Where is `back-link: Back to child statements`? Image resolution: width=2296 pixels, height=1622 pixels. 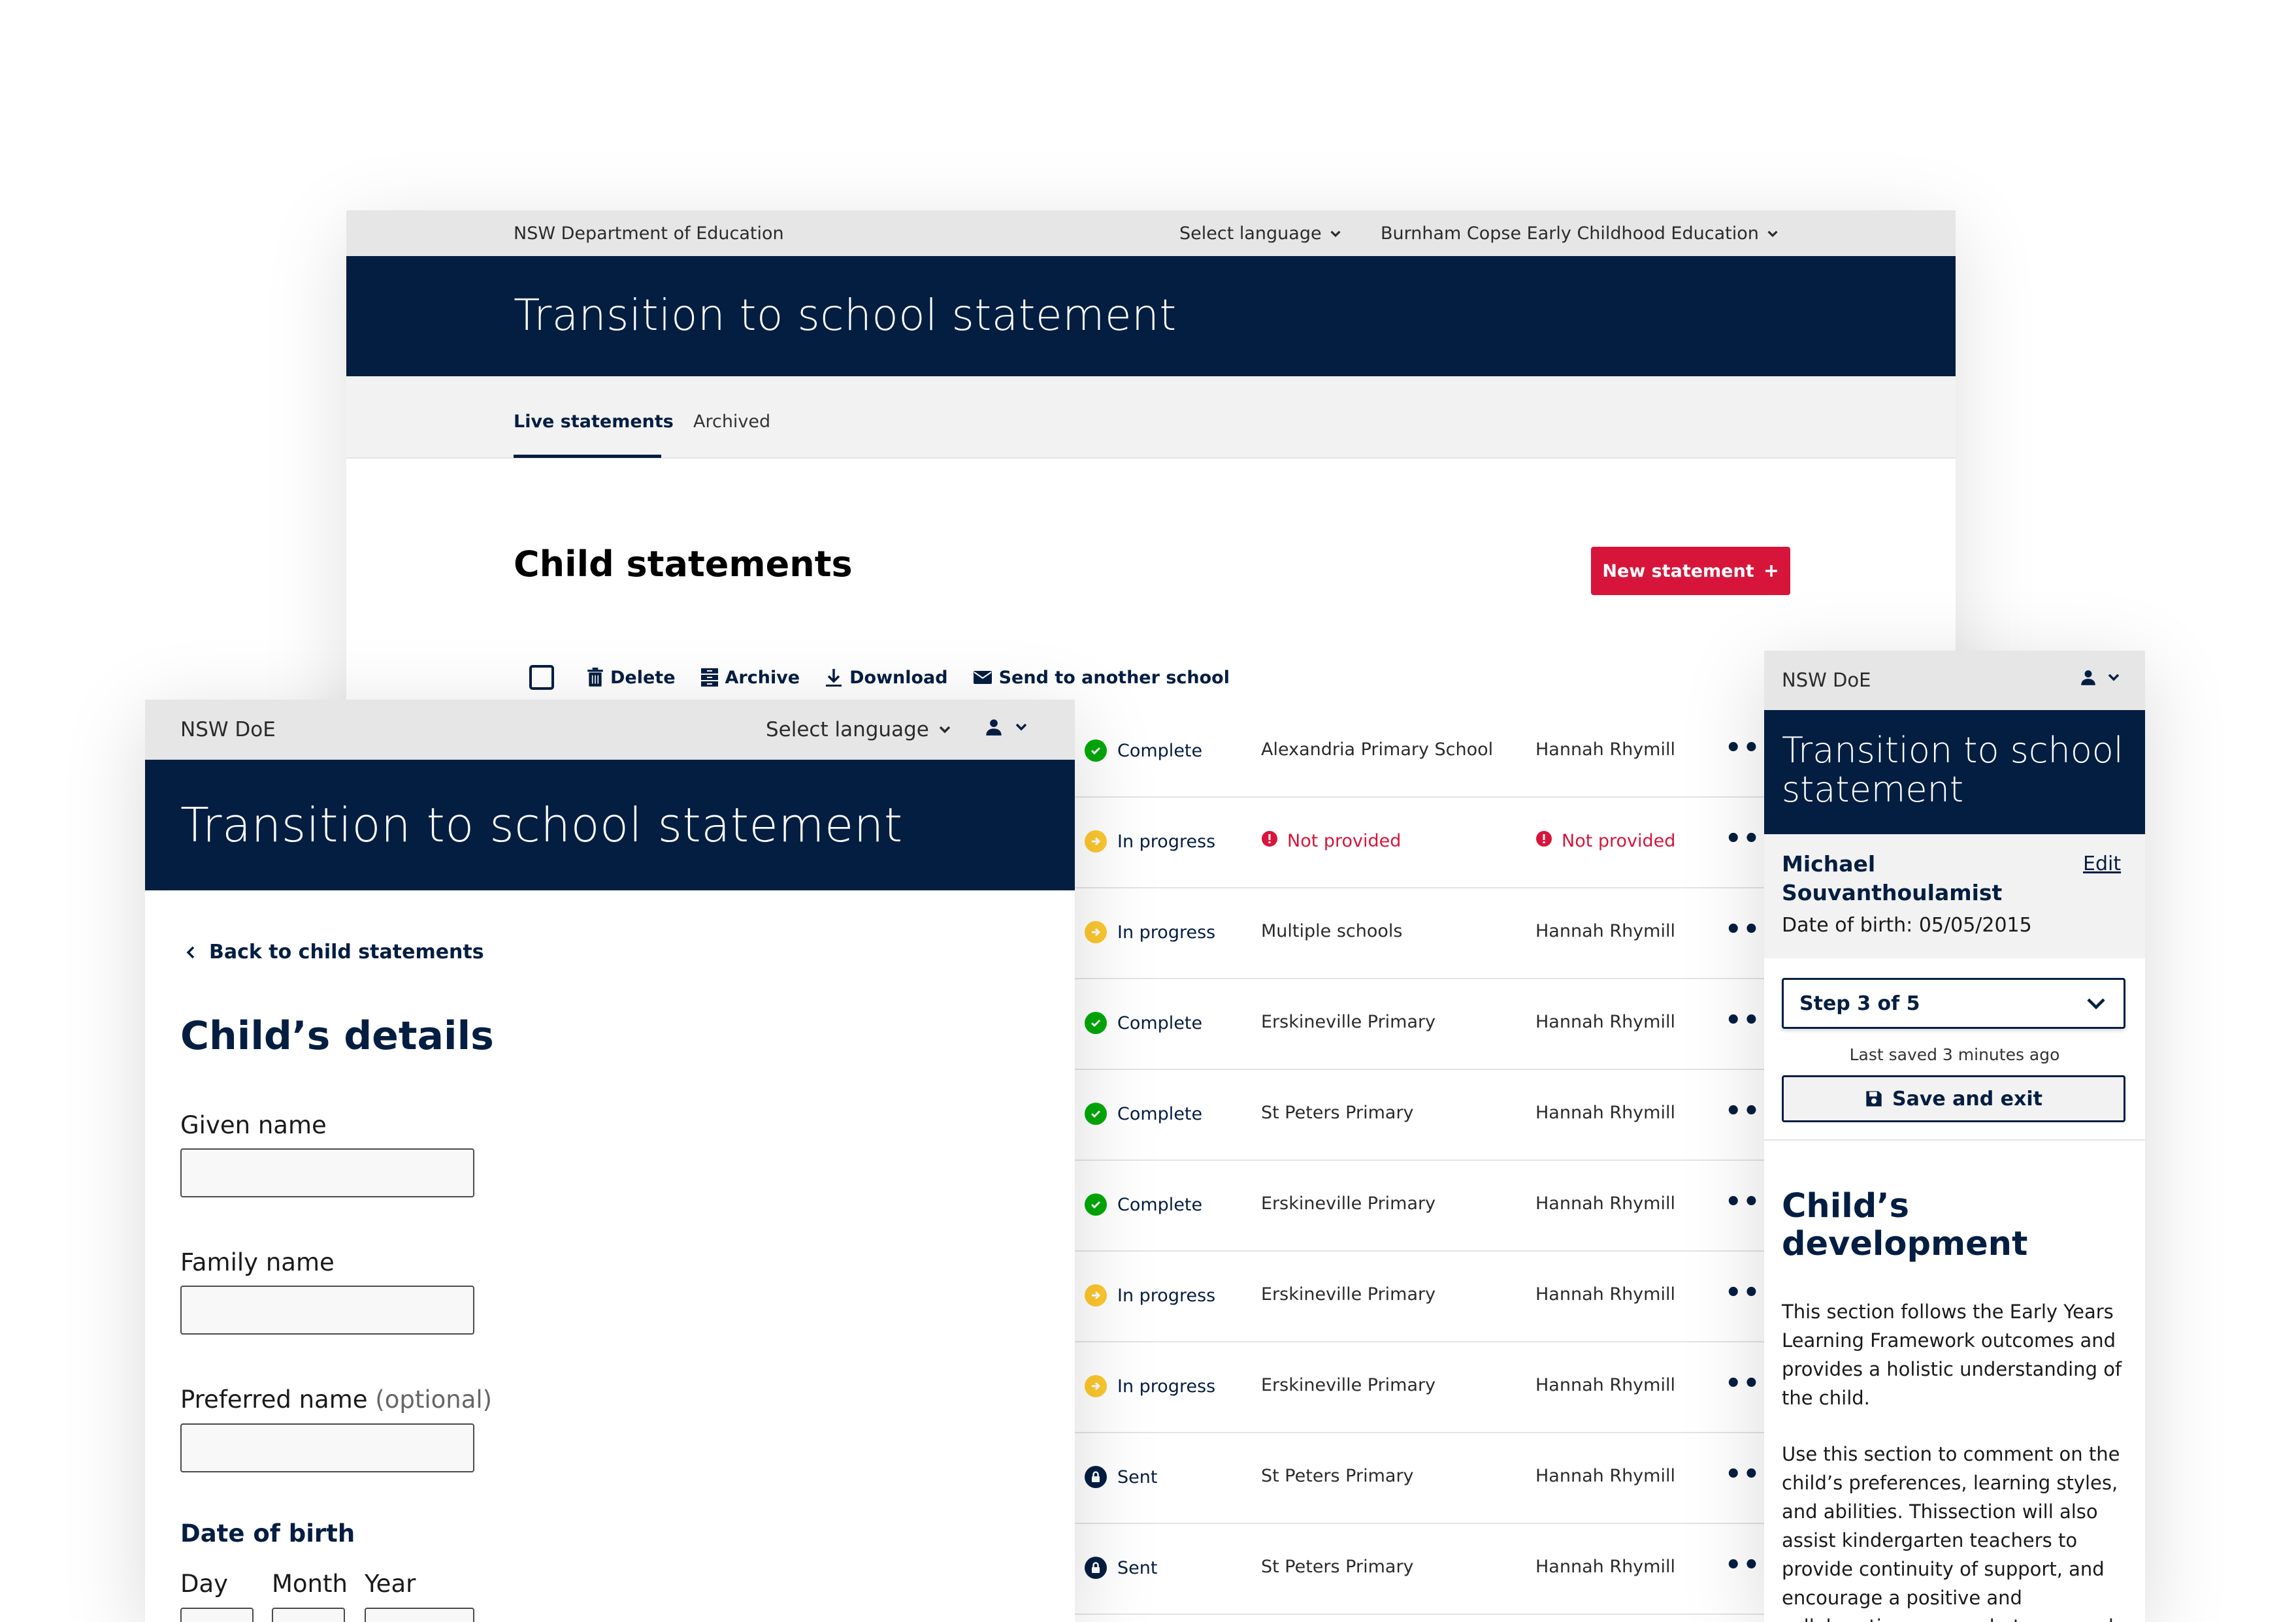 back-link: Back to child statements is located at coordinates (334, 953).